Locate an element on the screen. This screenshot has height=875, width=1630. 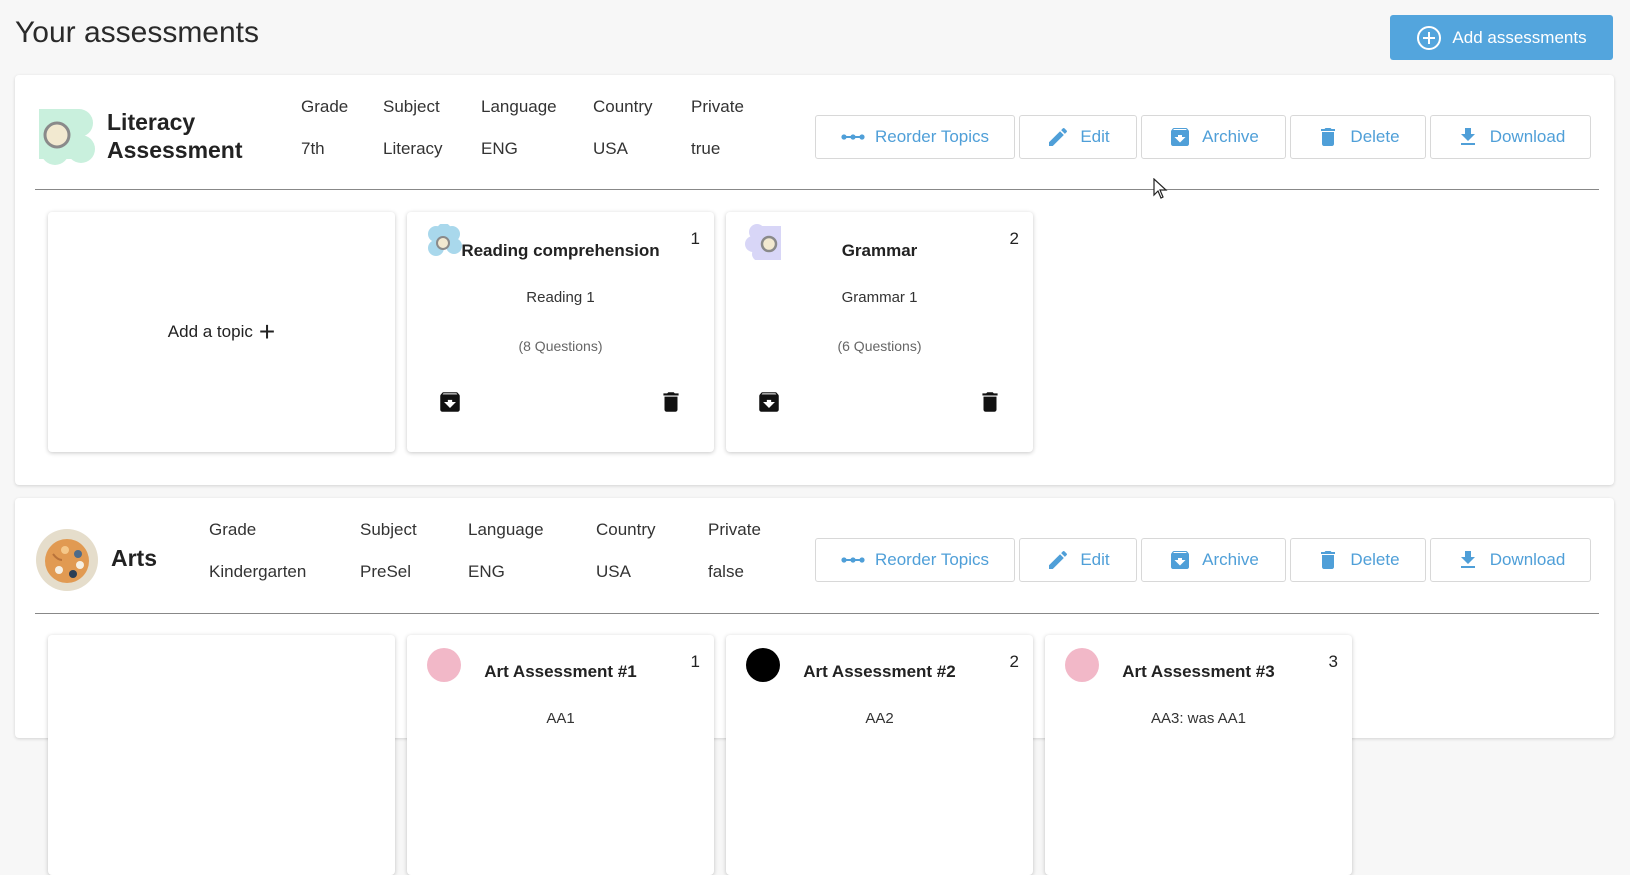
subject-value: PreSel is located at coordinates (386, 571).